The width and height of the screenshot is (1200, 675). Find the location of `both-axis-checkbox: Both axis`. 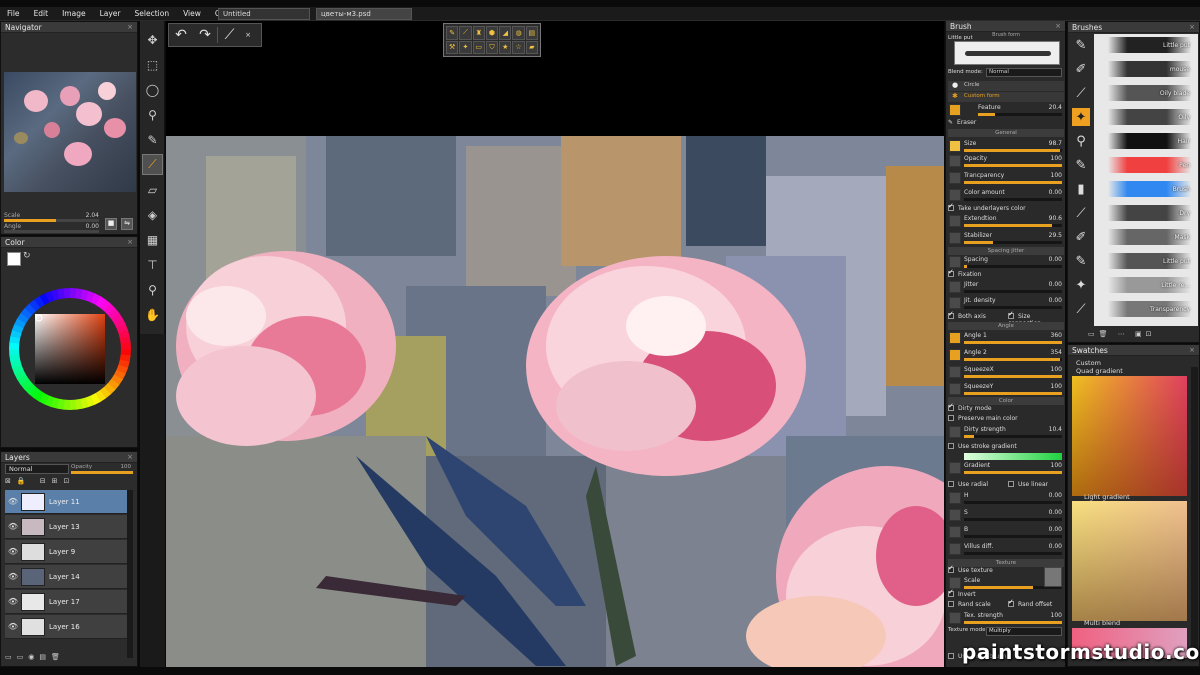

both-axis-checkbox: Both axis is located at coordinates (967, 315).